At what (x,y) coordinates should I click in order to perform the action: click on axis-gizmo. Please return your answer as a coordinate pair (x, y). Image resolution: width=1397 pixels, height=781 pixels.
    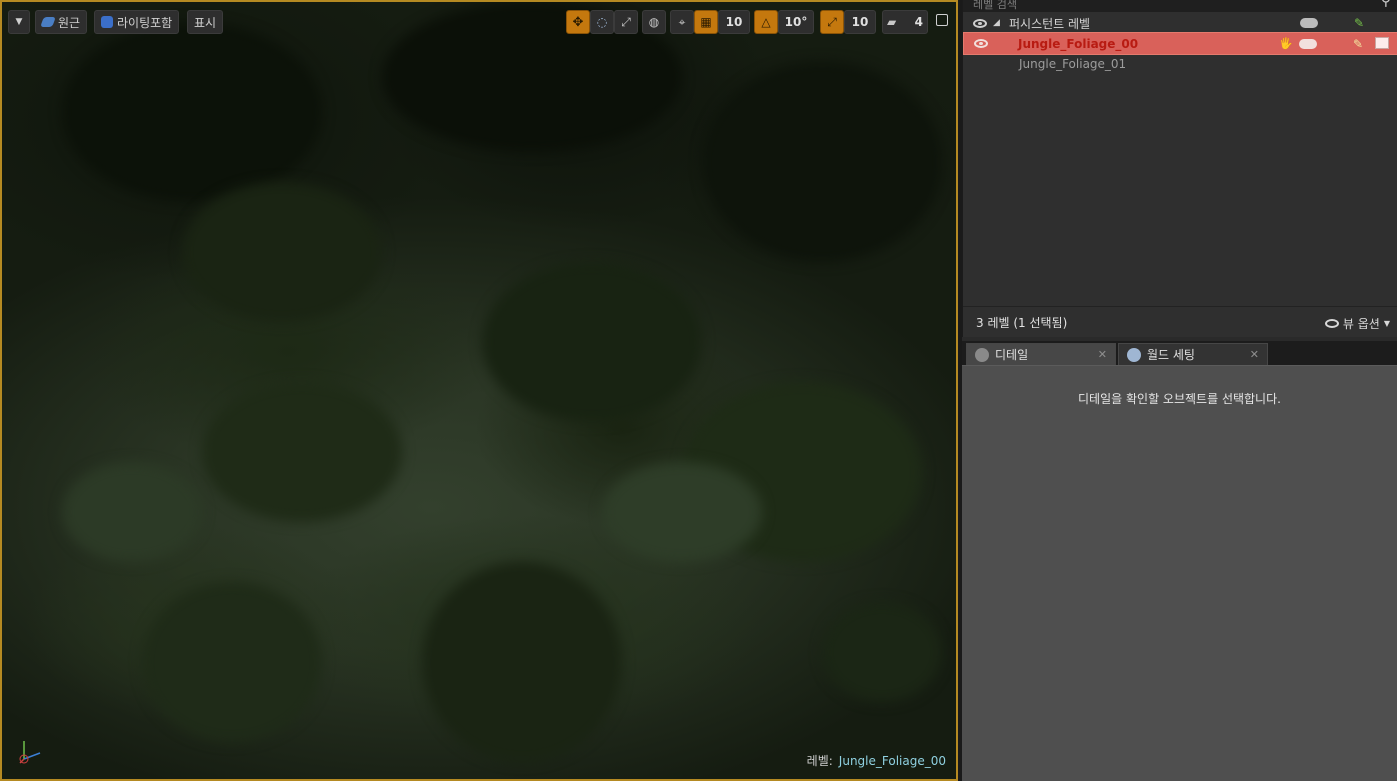
    Looking at the image, I should click on (31, 750).